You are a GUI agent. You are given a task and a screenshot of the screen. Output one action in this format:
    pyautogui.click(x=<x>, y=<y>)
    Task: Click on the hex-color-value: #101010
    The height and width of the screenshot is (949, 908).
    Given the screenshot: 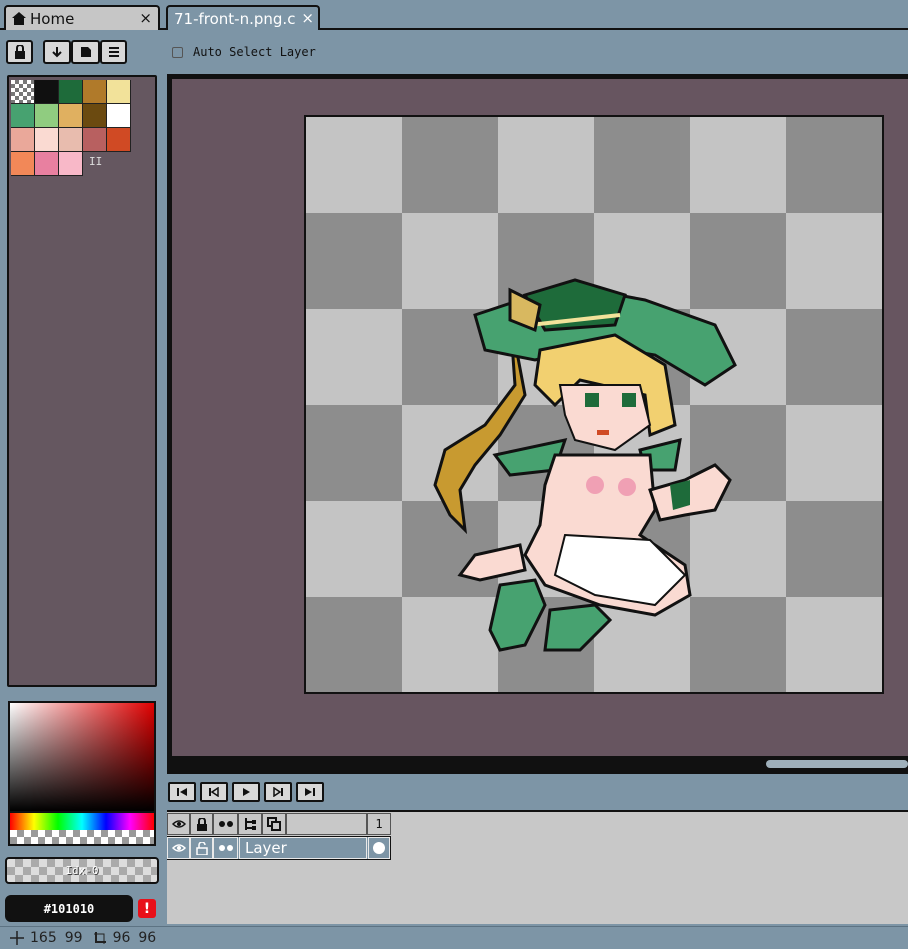 What is the action you would take?
    pyautogui.click(x=69, y=908)
    